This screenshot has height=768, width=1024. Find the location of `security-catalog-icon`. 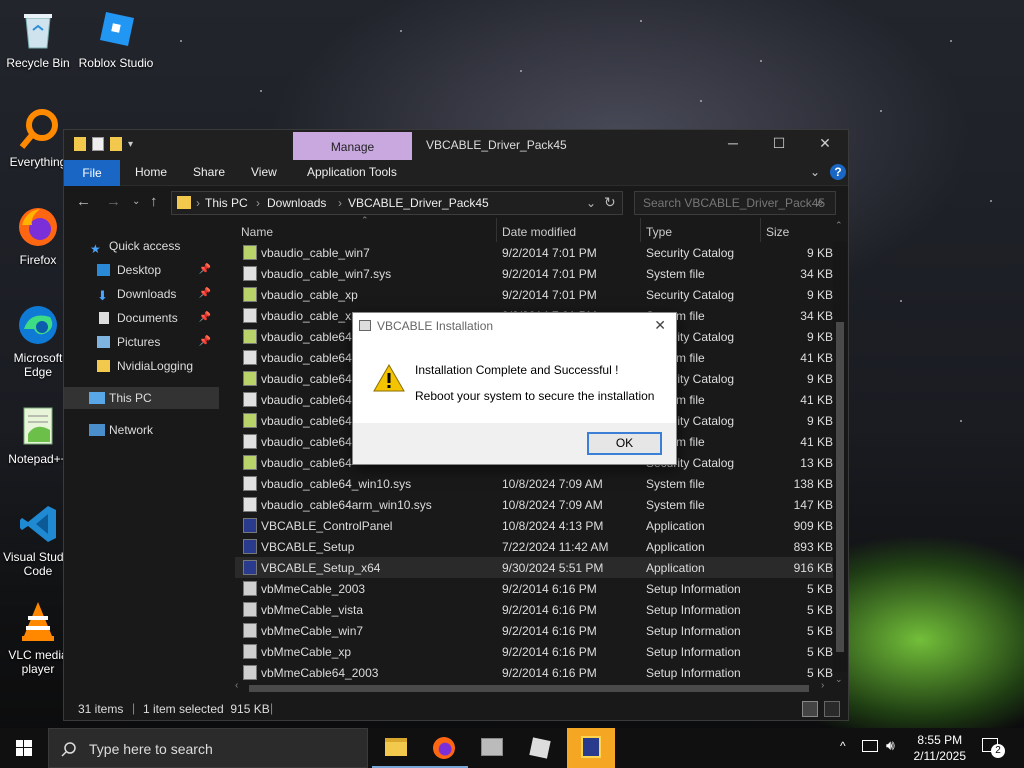

security-catalog-icon is located at coordinates (250, 252).